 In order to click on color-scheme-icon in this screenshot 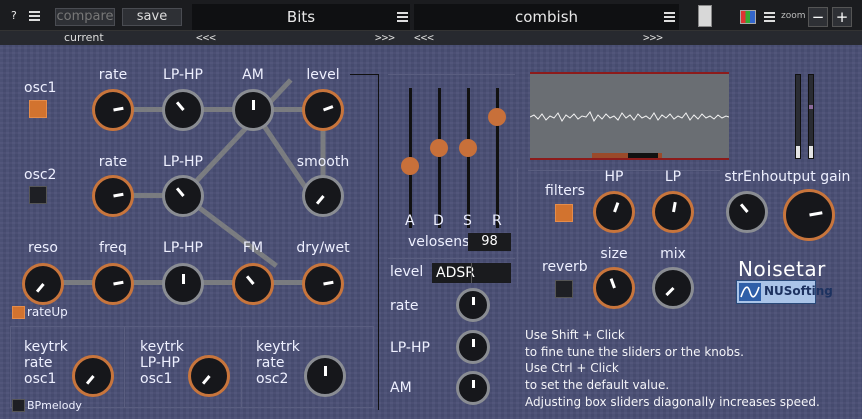, I will do `click(748, 17)`.